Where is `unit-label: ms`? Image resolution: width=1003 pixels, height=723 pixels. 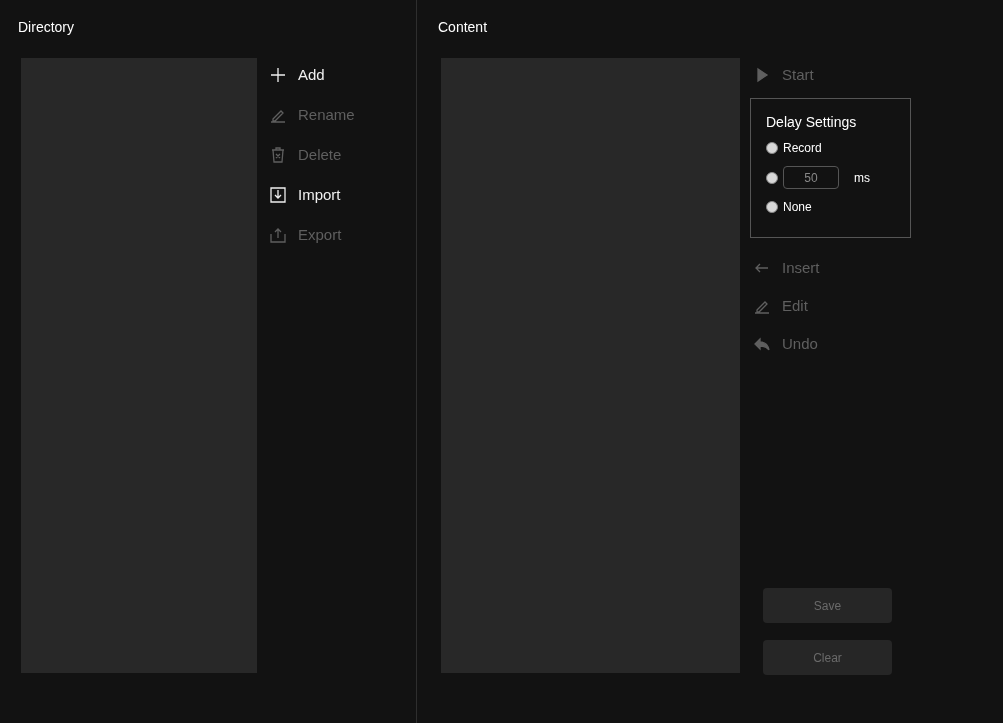 unit-label: ms is located at coordinates (862, 177).